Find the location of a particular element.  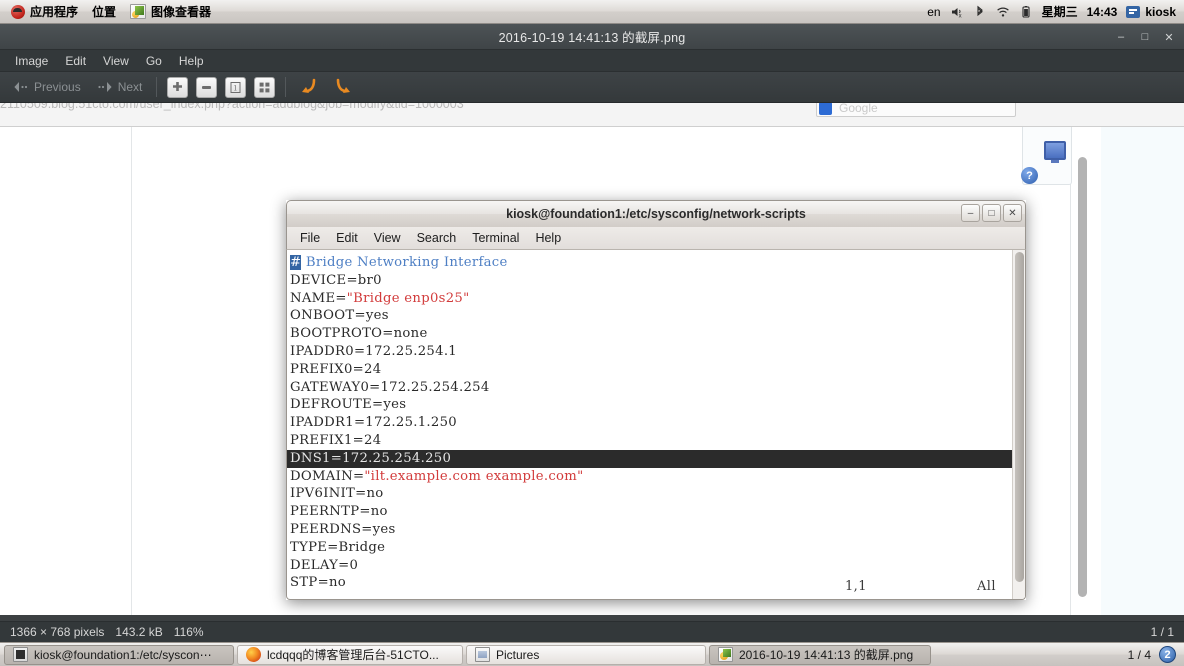

terminal-window-controls: – □ ✕ is located at coordinates (991, 213).